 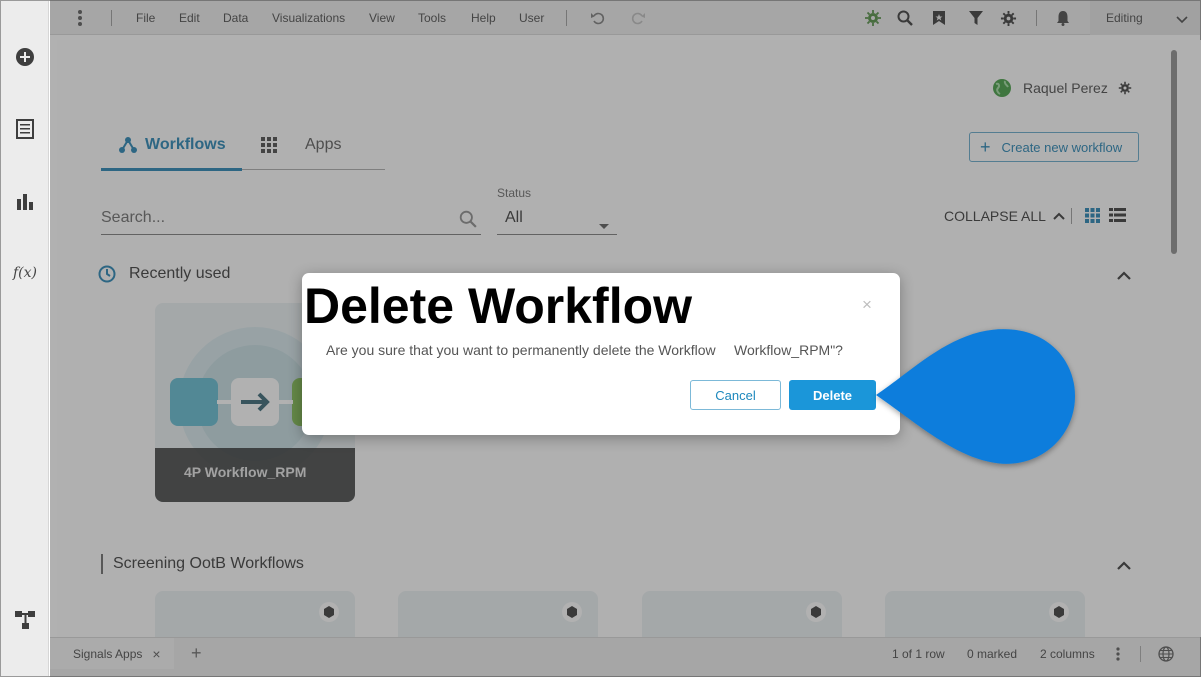 What do you see at coordinates (735, 395) in the screenshot?
I see `cancel-button: Cancel` at bounding box center [735, 395].